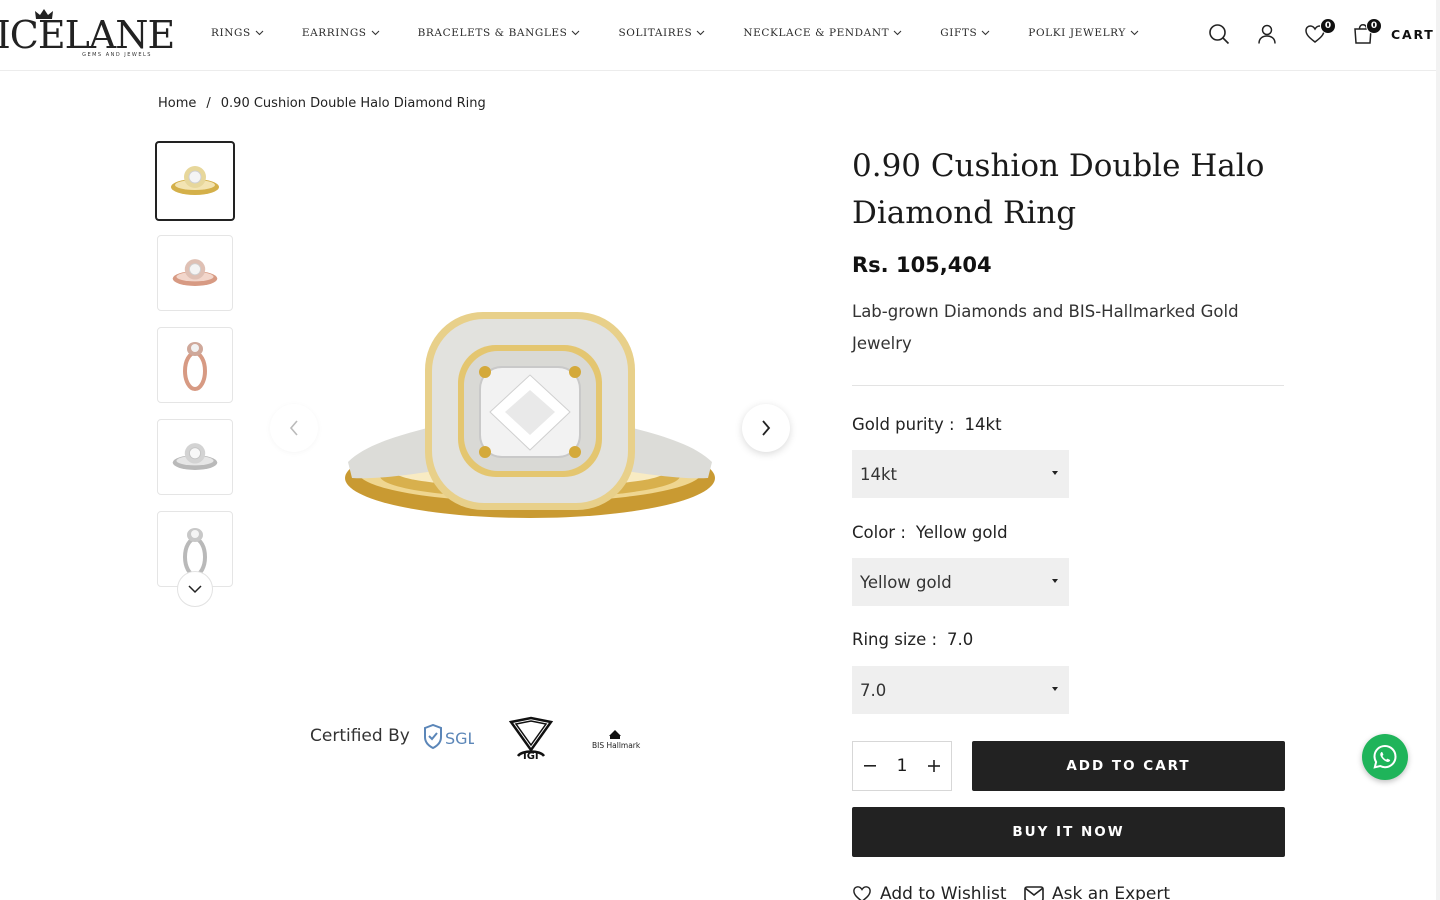  Describe the element at coordinates (480, 739) in the screenshot. I see `certified-by-section: Certified By SGL IGI BIS Hallmark` at that location.